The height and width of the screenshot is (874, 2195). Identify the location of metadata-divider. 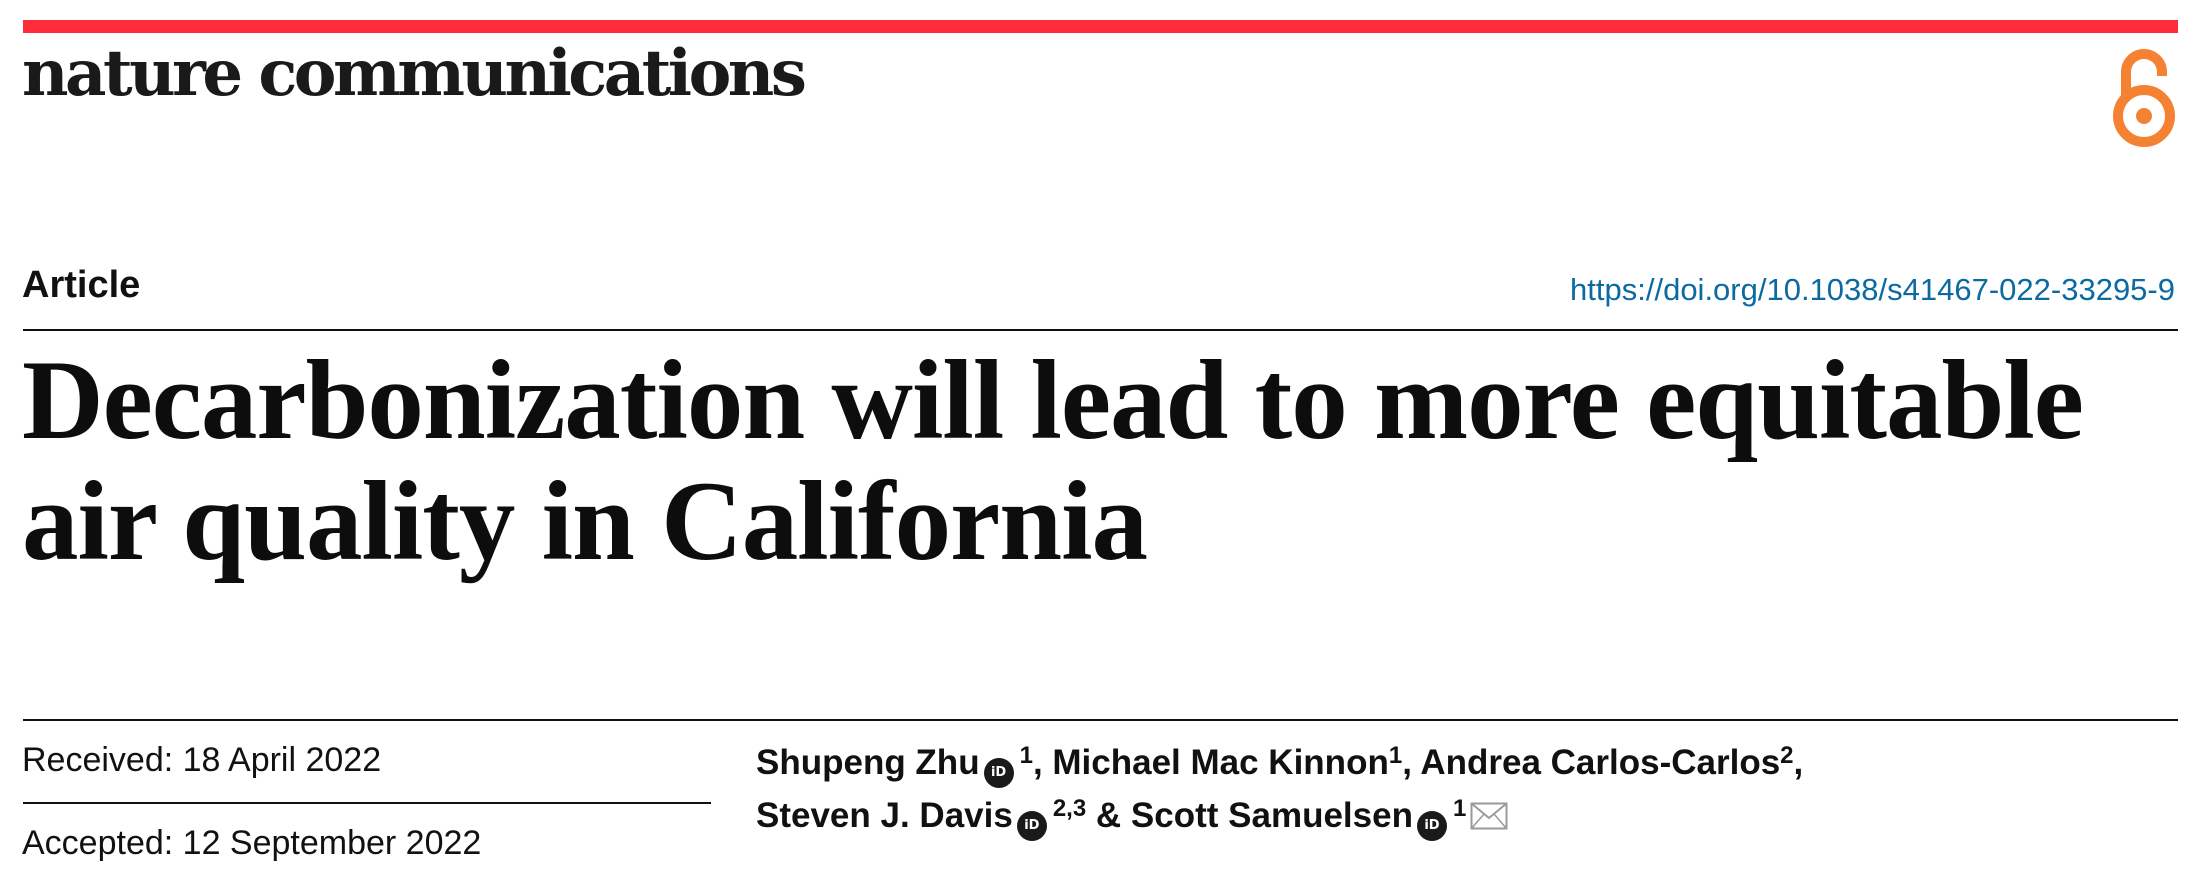
(1100, 720).